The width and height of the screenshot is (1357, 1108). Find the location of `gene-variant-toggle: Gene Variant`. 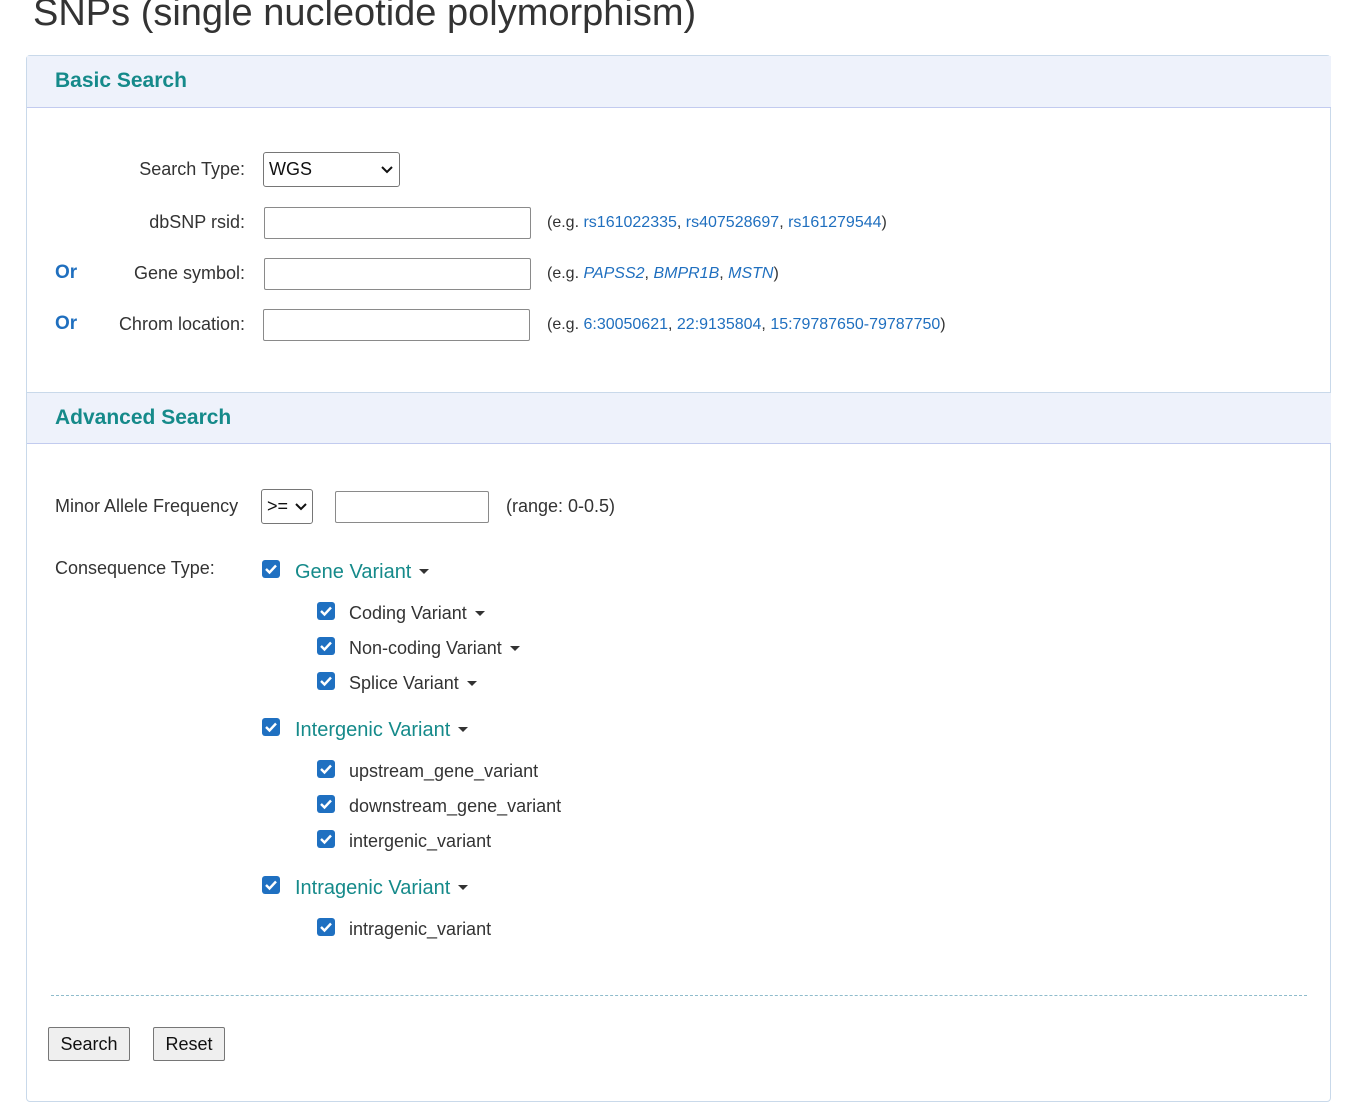

gene-variant-toggle: Gene Variant is located at coordinates (362, 572).